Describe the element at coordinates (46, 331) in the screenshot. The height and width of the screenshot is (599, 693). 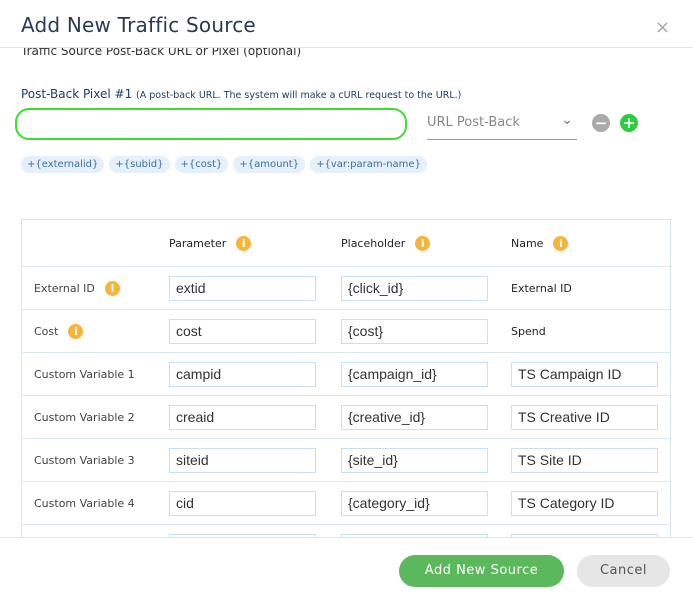
I see `row-label: Cost` at that location.